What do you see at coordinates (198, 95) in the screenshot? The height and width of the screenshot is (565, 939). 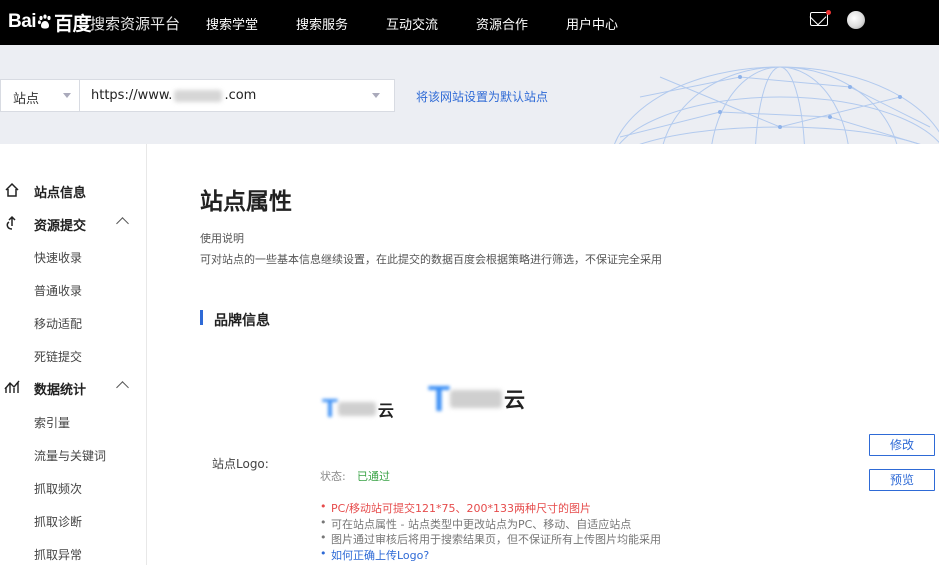 I see `blurred-domain` at bounding box center [198, 95].